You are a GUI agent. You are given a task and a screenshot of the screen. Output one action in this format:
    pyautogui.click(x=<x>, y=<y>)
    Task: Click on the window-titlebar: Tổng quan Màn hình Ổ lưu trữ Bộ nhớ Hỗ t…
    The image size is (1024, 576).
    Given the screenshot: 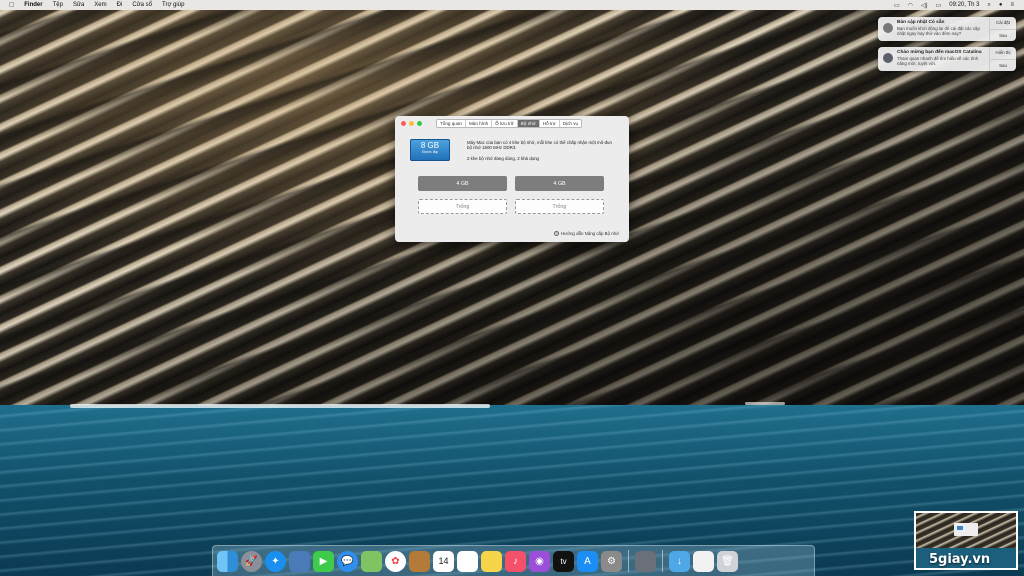 What is the action you would take?
    pyautogui.click(x=512, y=123)
    